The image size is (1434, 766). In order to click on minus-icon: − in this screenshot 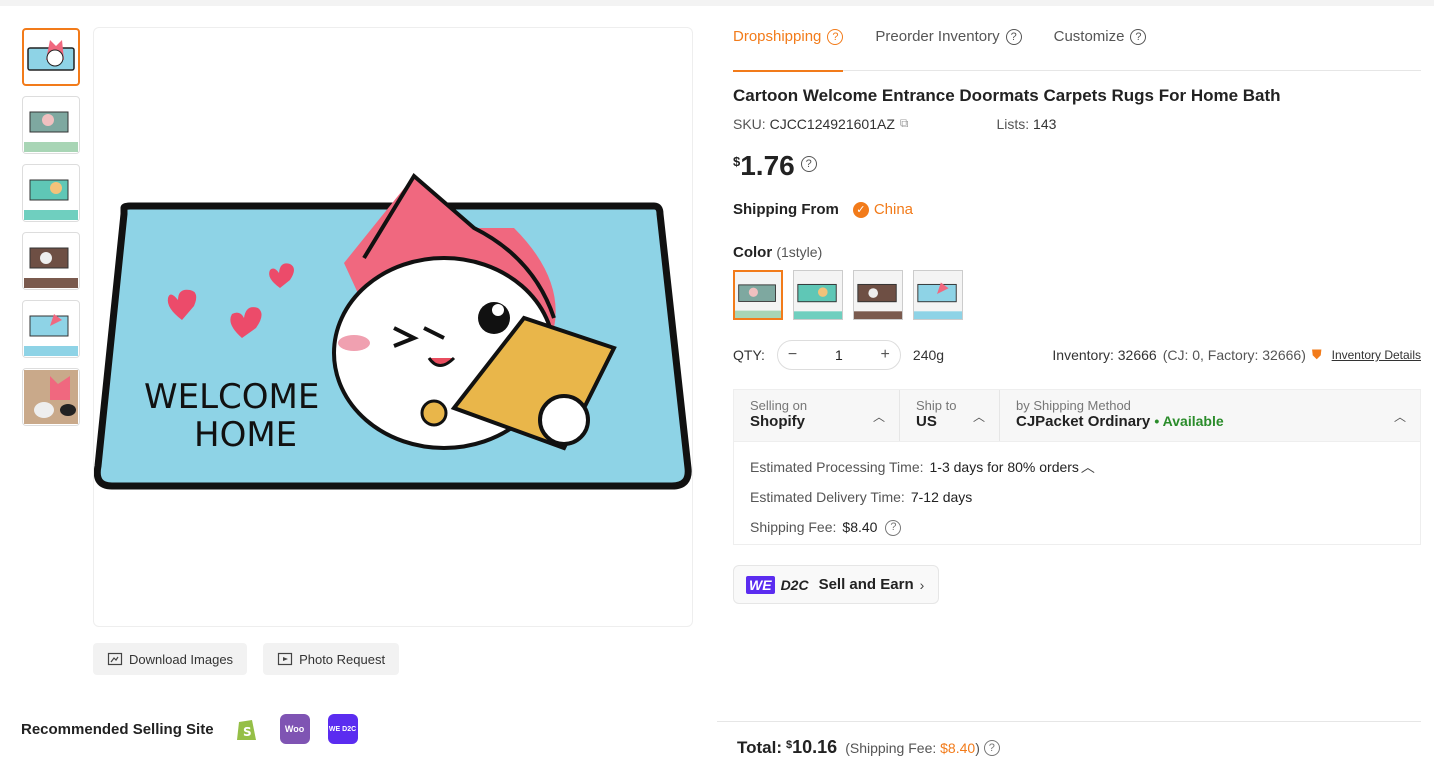, I will do `click(792, 355)`.